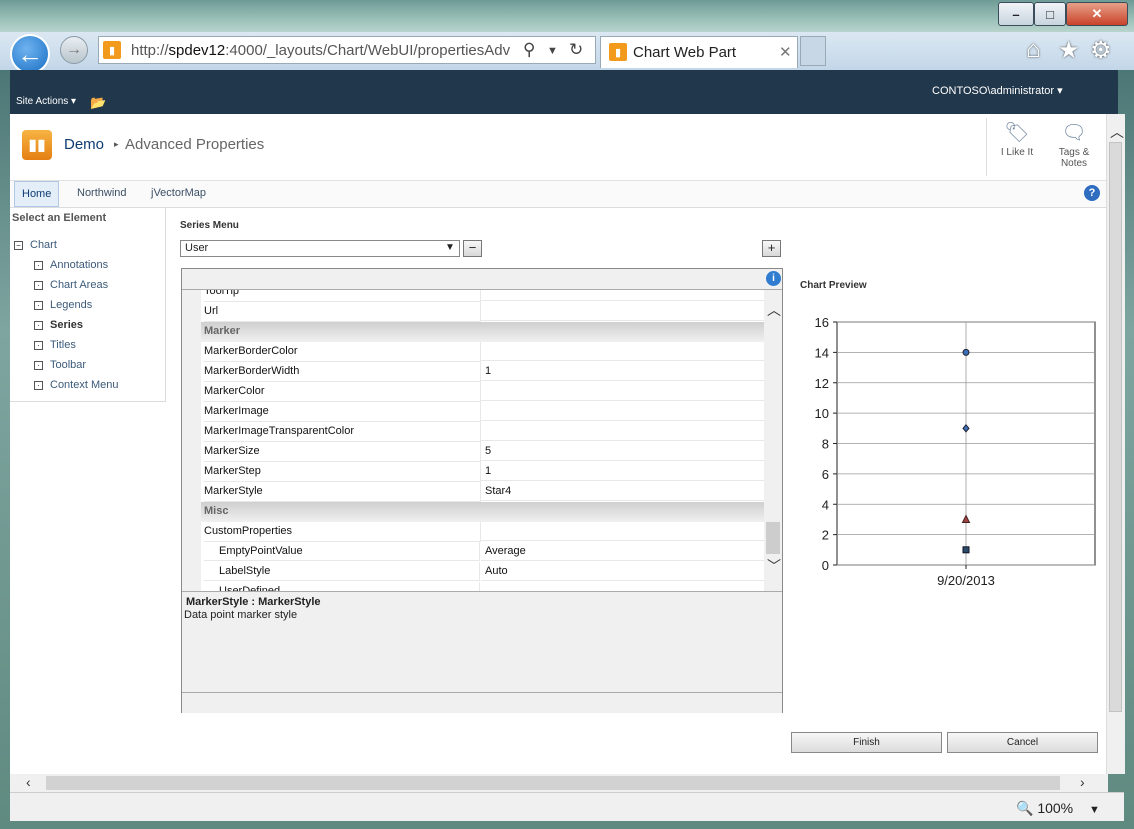 This screenshot has width=1134, height=829. I want to click on property-category: Marker, so click(473, 332).